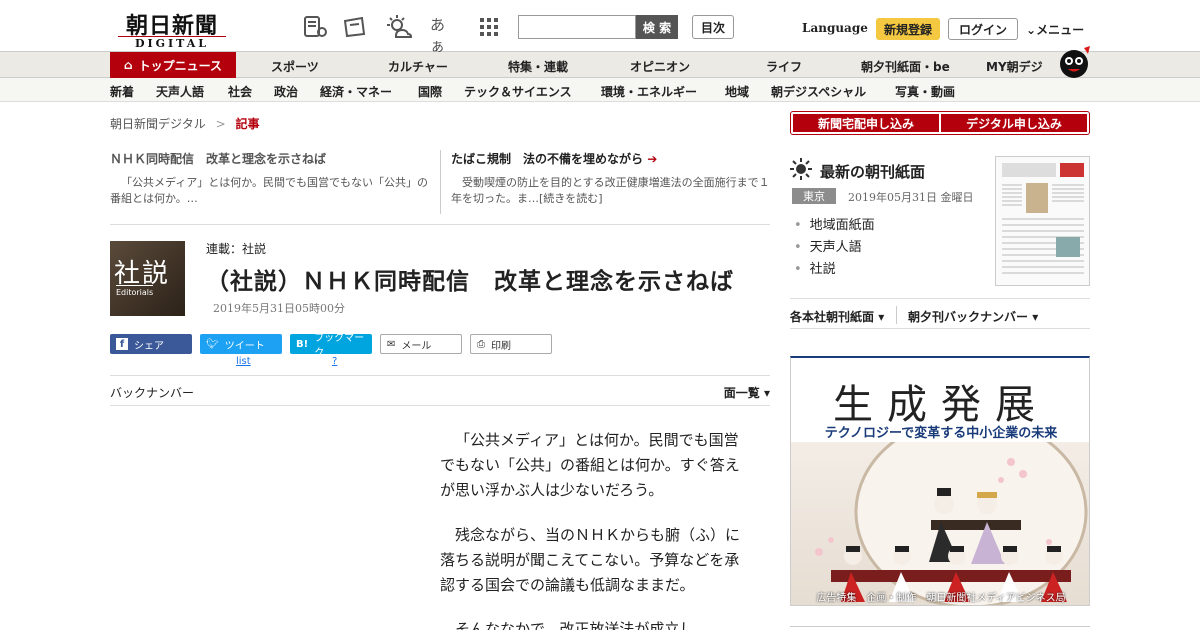  What do you see at coordinates (908, 29) in the screenshot?
I see `register-button: 新規登録` at bounding box center [908, 29].